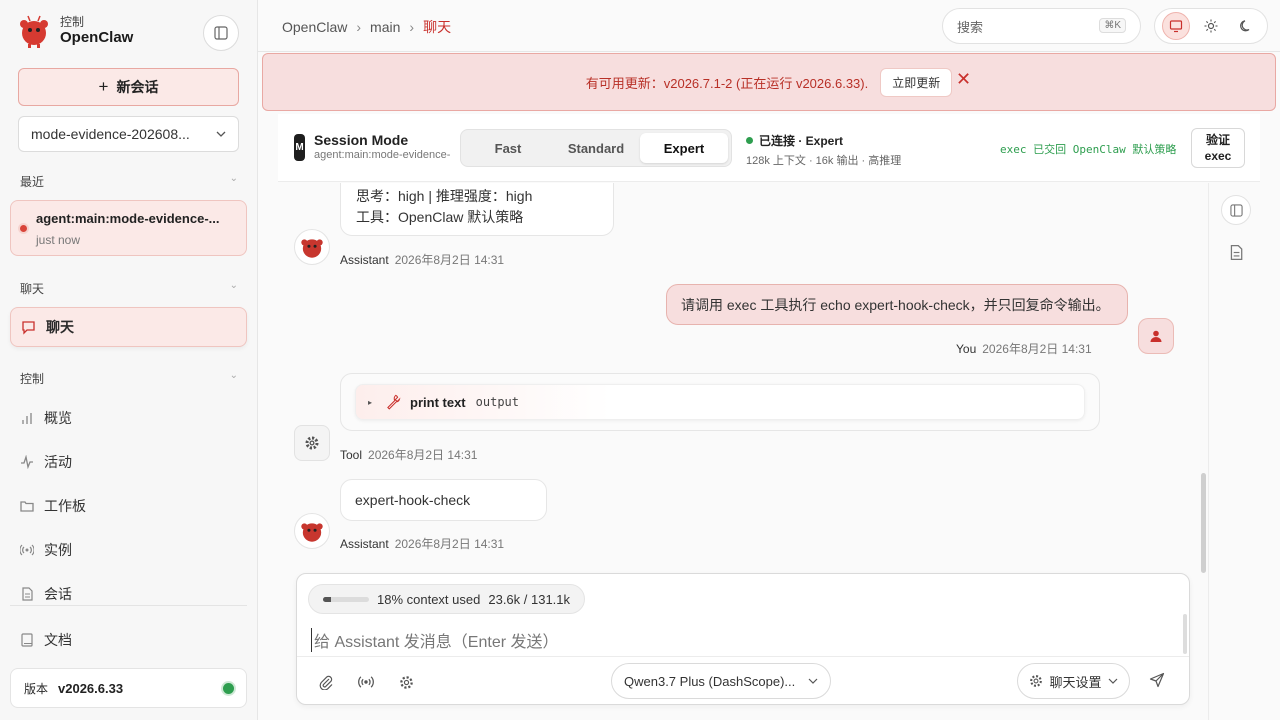 The height and width of the screenshot is (720, 1280). Describe the element at coordinates (46, 594) in the screenshot. I see `sidebar-item-sessions: 会话` at that location.